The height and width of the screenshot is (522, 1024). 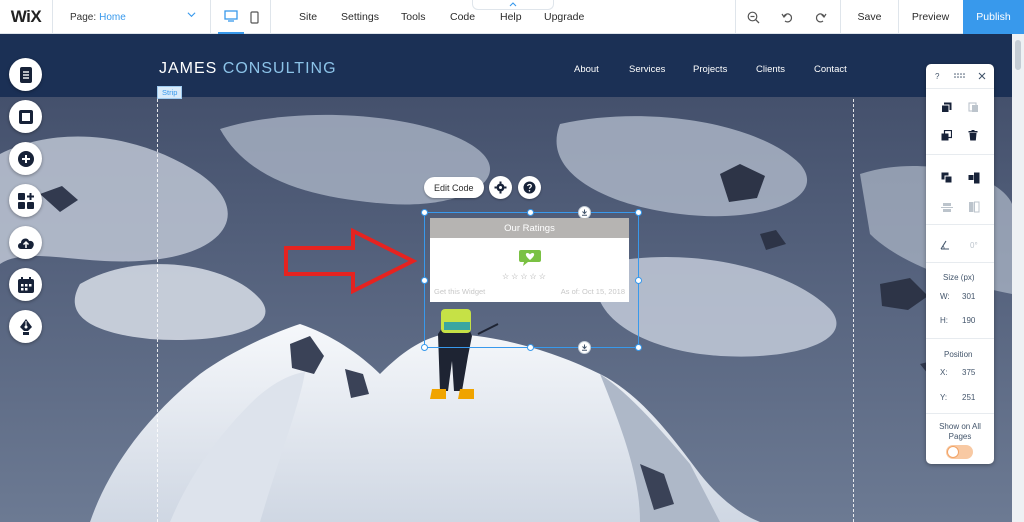 What do you see at coordinates (462, 17) in the screenshot?
I see `menu-code: Code` at bounding box center [462, 17].